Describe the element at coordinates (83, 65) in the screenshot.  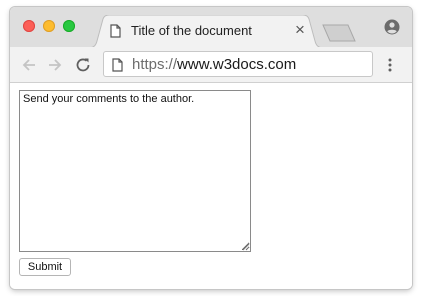
I see `reload-icon` at that location.